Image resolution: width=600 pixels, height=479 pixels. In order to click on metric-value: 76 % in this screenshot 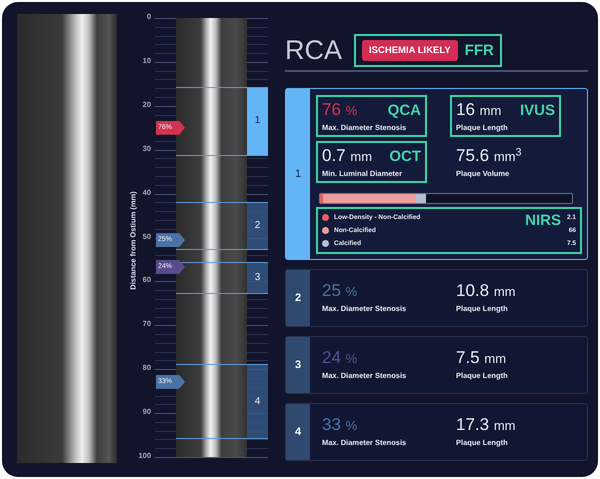, I will do `click(340, 110)`.